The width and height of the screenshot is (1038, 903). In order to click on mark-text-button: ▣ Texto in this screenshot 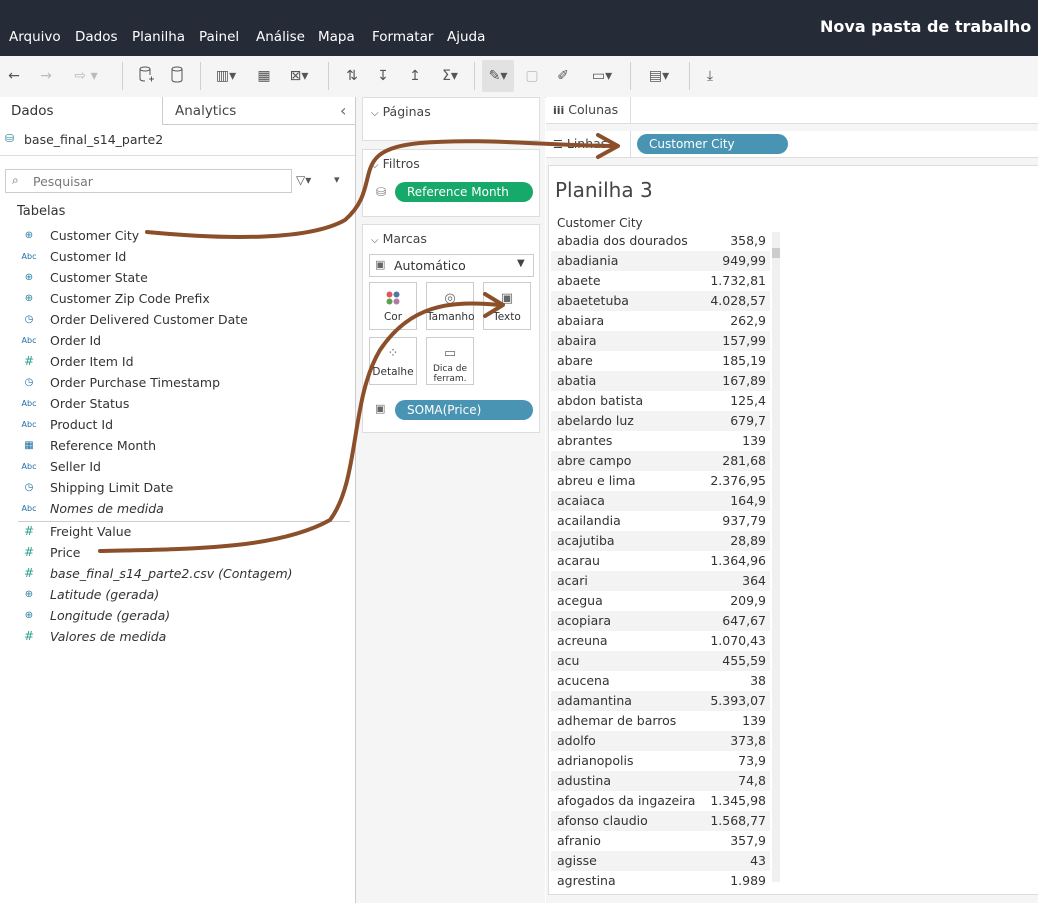, I will do `click(507, 306)`.